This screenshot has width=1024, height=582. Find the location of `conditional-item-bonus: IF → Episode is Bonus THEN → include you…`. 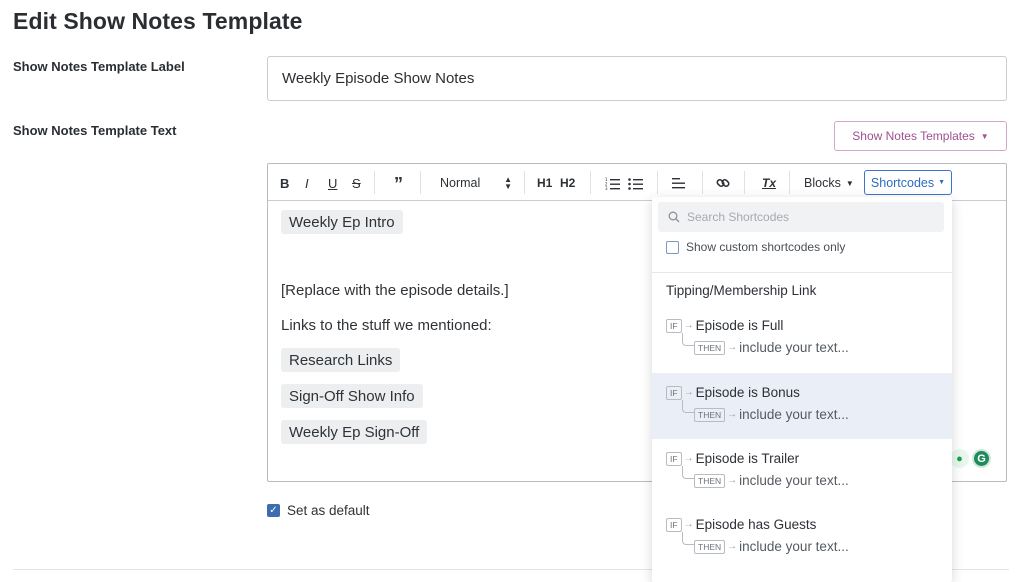

conditional-item-bonus: IF → Episode is Bonus THEN → include you… is located at coordinates (802, 406).